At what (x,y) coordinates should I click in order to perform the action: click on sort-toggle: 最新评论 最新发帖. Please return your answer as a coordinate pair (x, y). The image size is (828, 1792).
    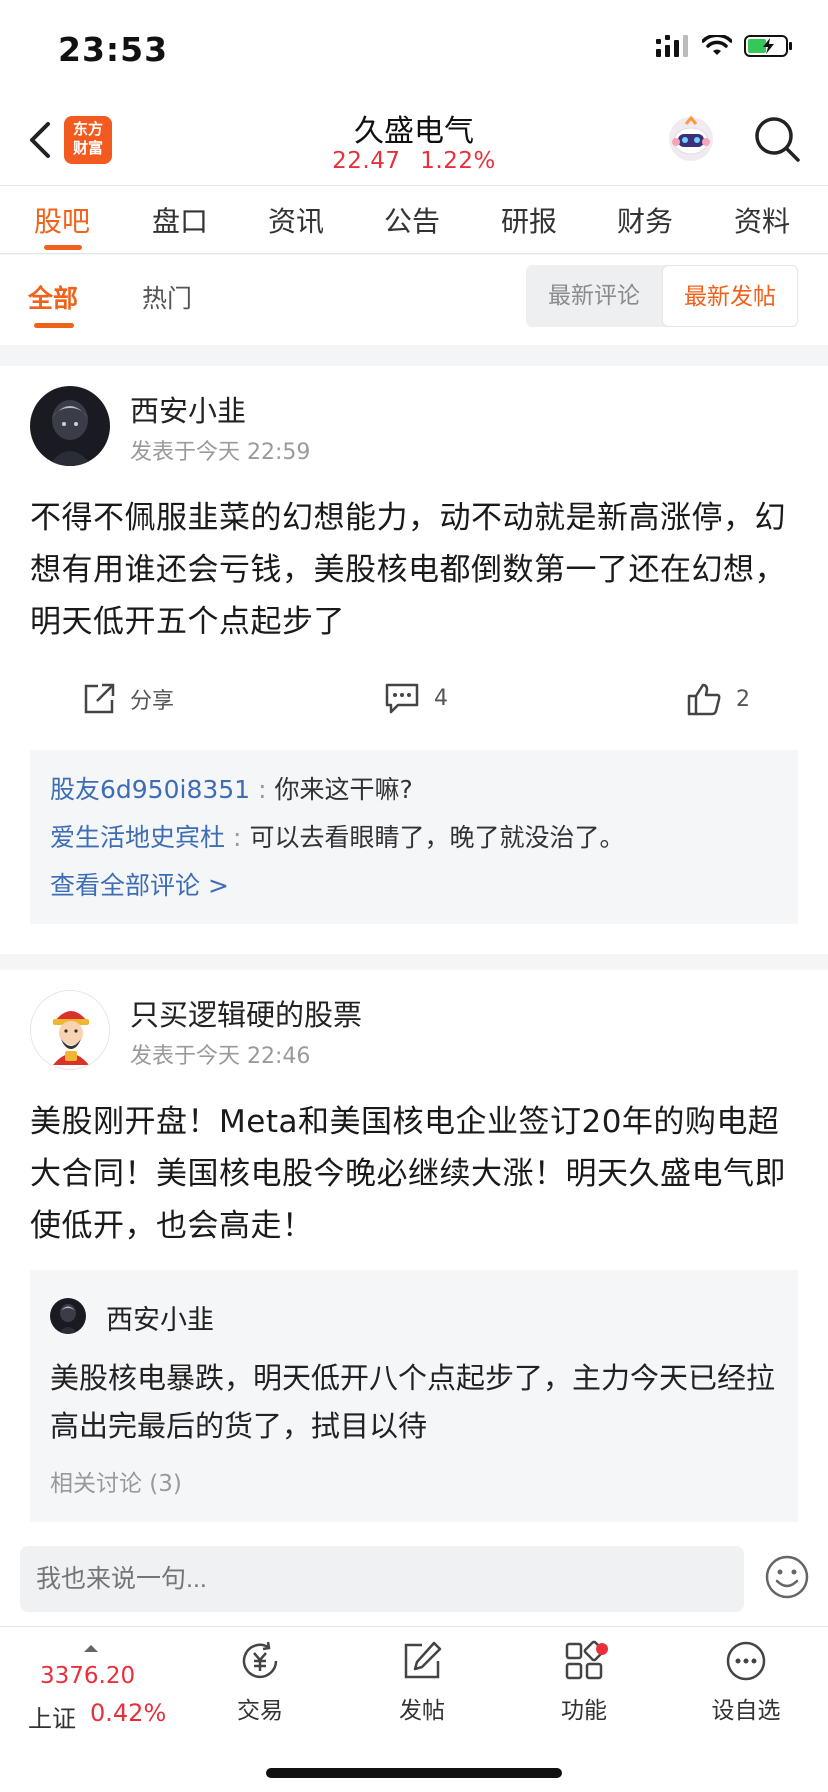
    Looking at the image, I should click on (662, 296).